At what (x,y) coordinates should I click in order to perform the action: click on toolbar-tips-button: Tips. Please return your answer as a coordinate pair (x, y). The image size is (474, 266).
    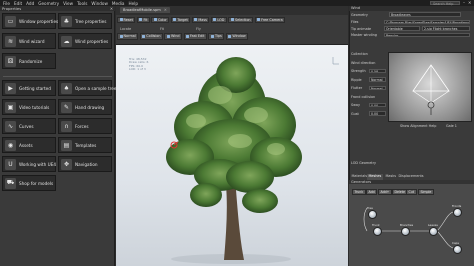
    Looking at the image, I should click on (216, 36).